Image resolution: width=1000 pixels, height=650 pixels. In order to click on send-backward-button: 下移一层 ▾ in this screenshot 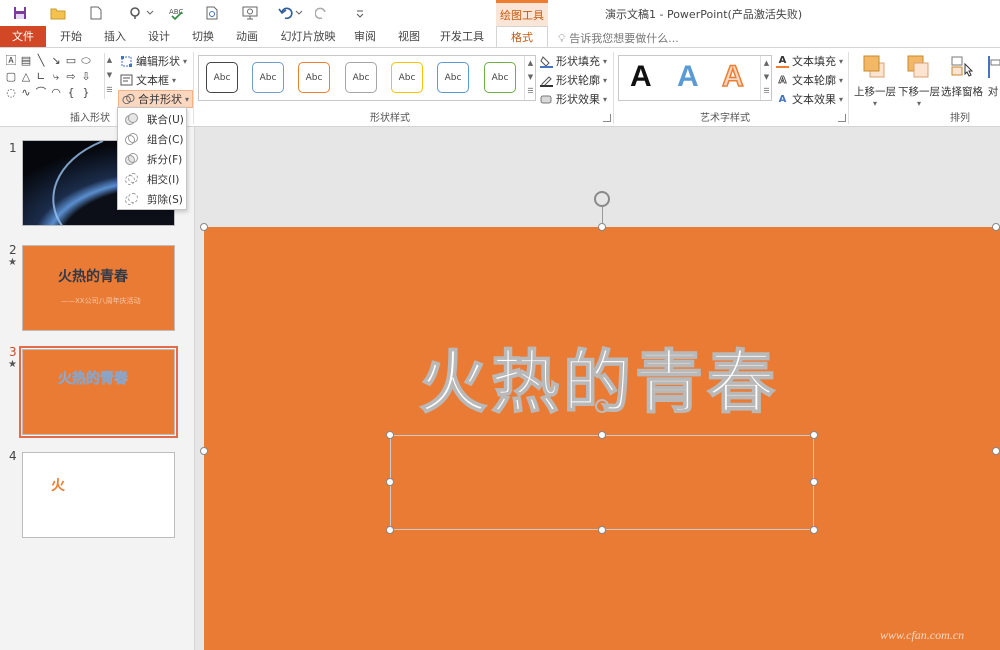, I will do `click(919, 81)`.